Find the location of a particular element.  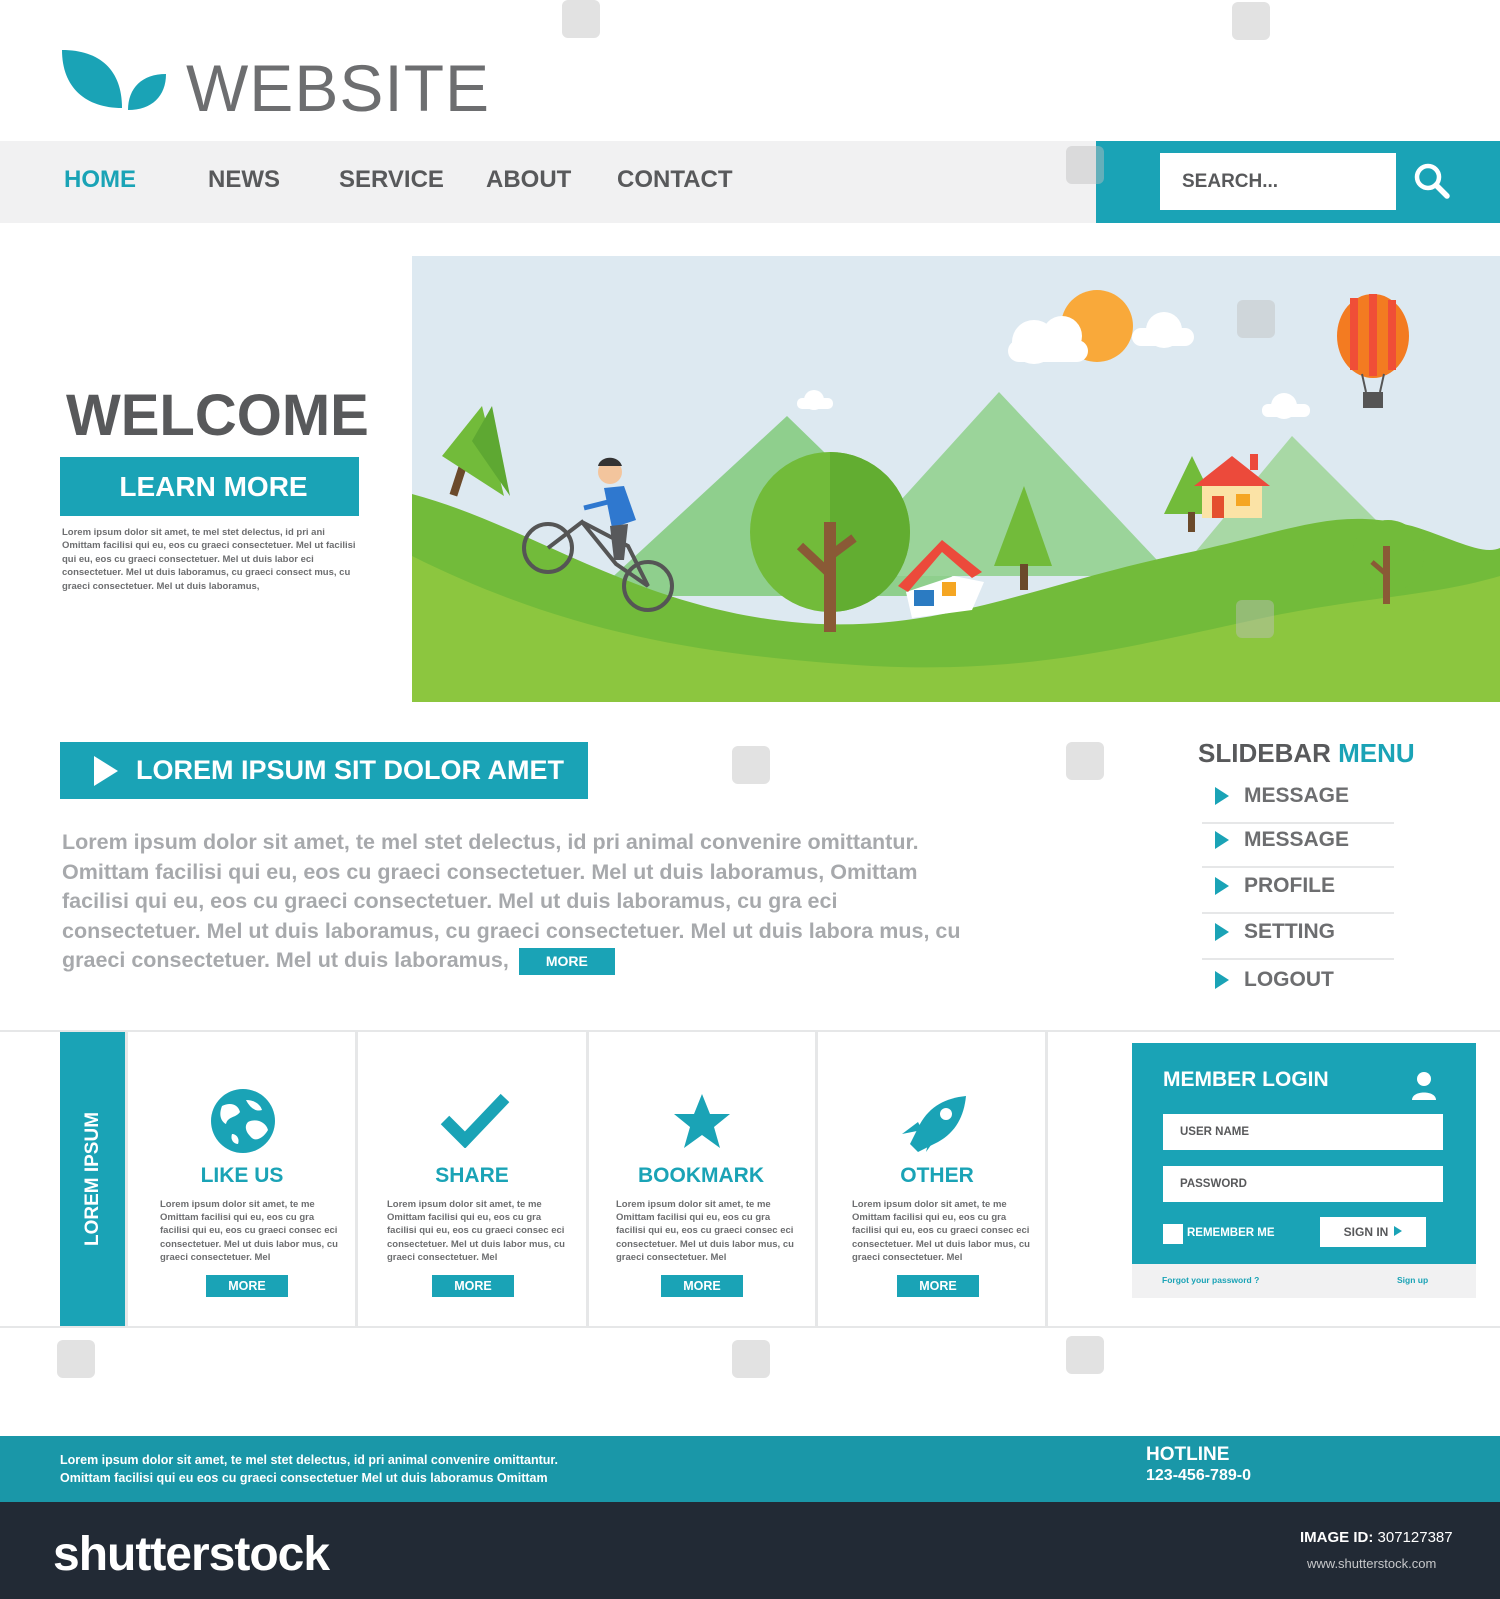

stock-url: www.shutterstock.com is located at coordinates (1372, 1563).